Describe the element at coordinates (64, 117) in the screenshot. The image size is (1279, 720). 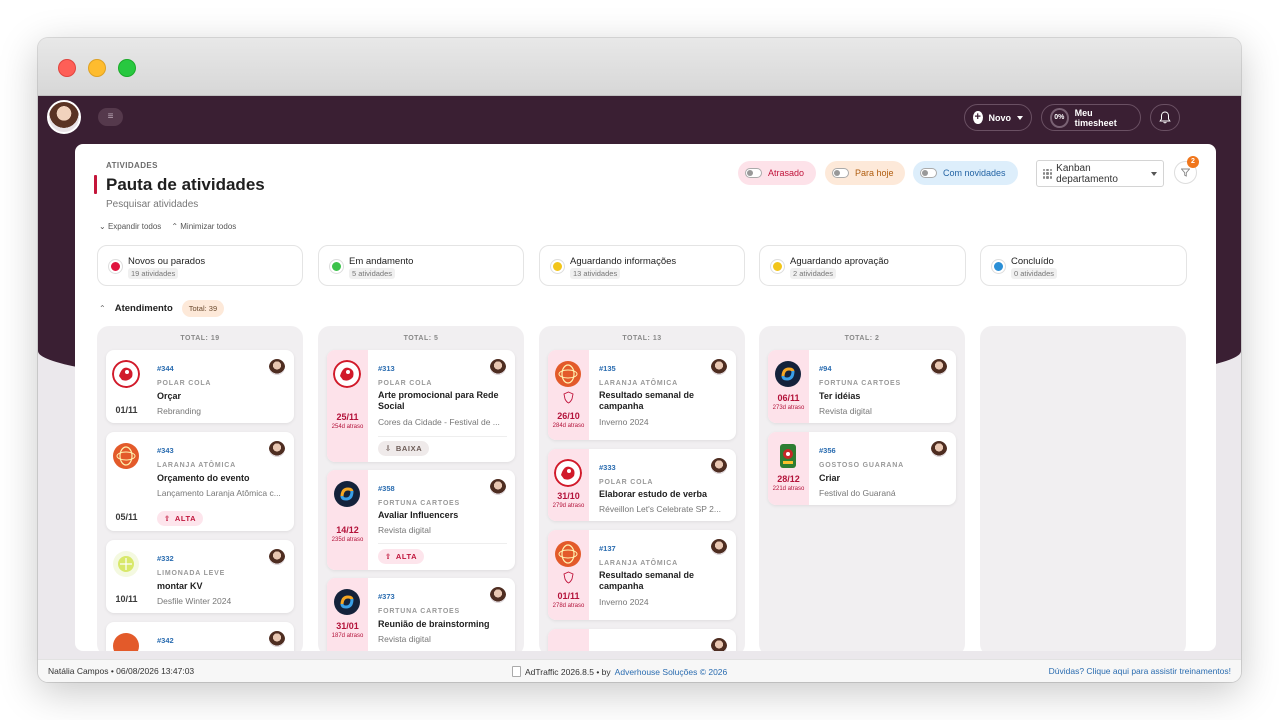
I see `user-avatar` at that location.